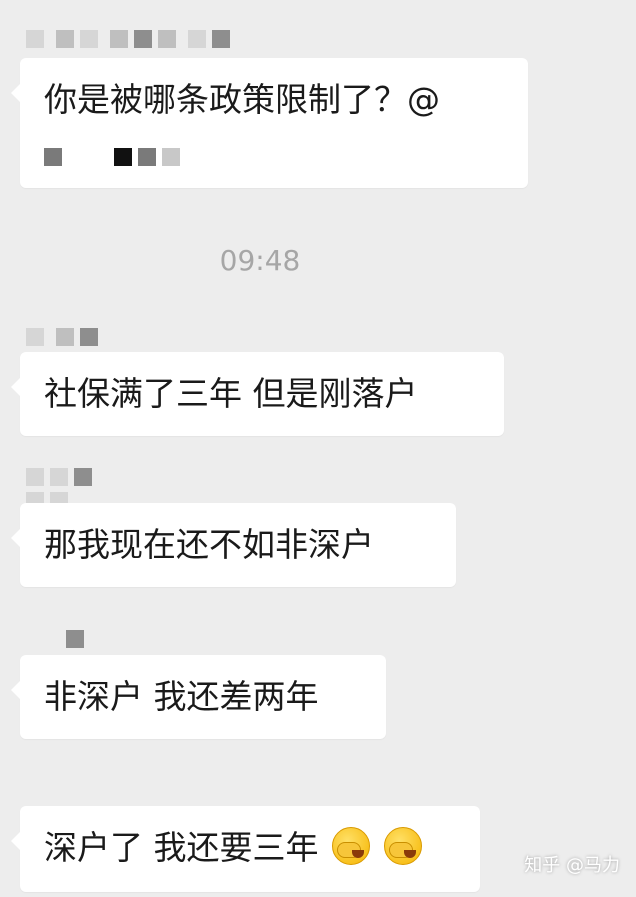  Describe the element at coordinates (209, 544) in the screenshot. I see `message-text: 那我现在还不如非深户` at that location.